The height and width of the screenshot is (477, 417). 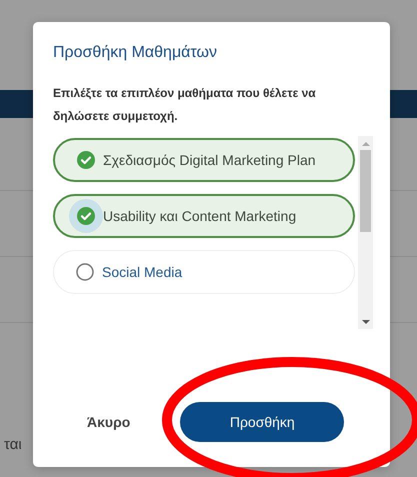 What do you see at coordinates (108, 422) in the screenshot?
I see `cancel-button: Άκυρο` at bounding box center [108, 422].